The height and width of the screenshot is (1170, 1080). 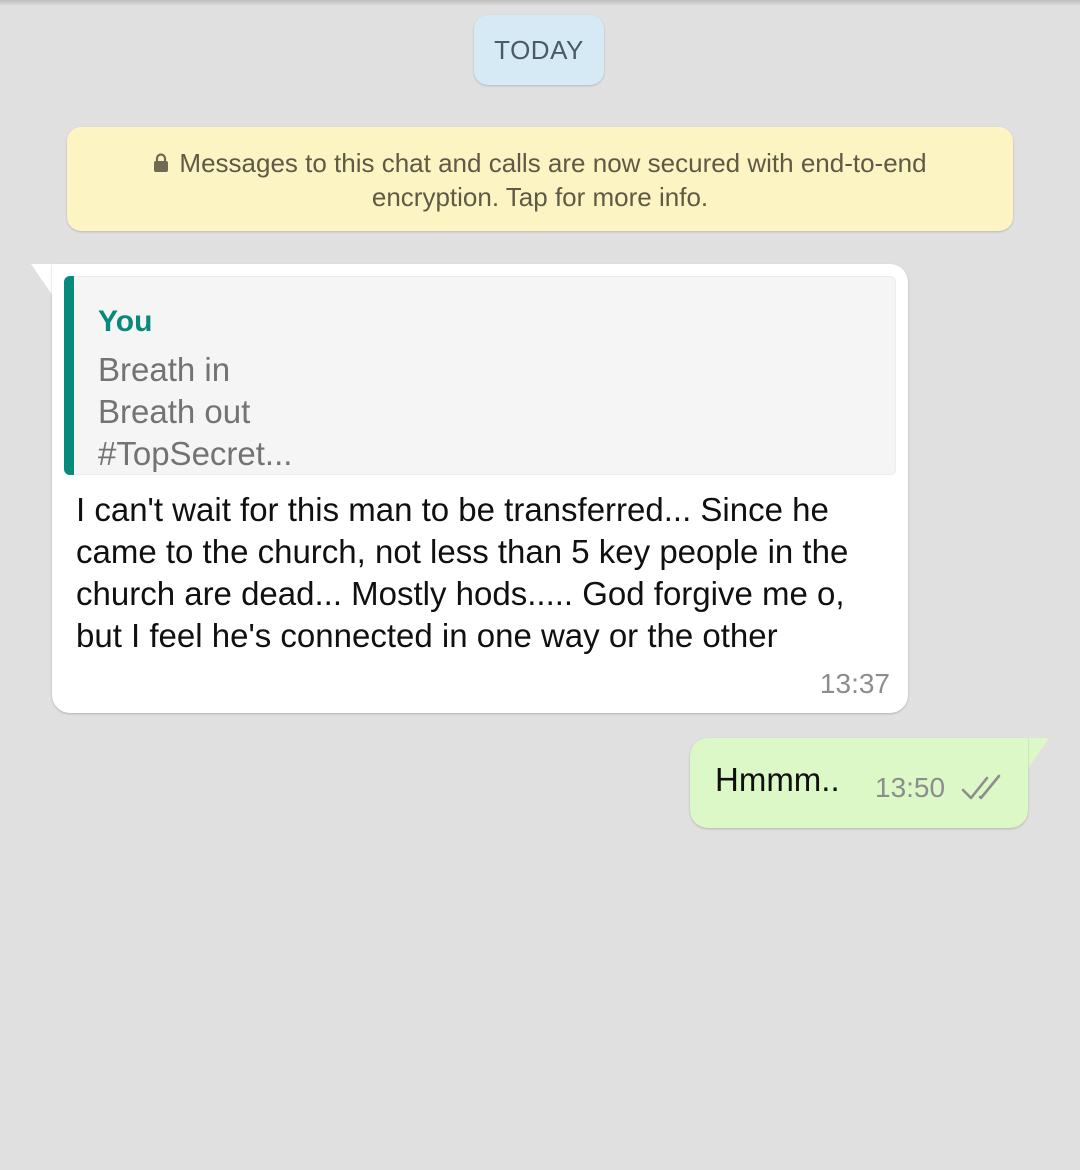 What do you see at coordinates (983, 790) in the screenshot?
I see `double-check-icon` at bounding box center [983, 790].